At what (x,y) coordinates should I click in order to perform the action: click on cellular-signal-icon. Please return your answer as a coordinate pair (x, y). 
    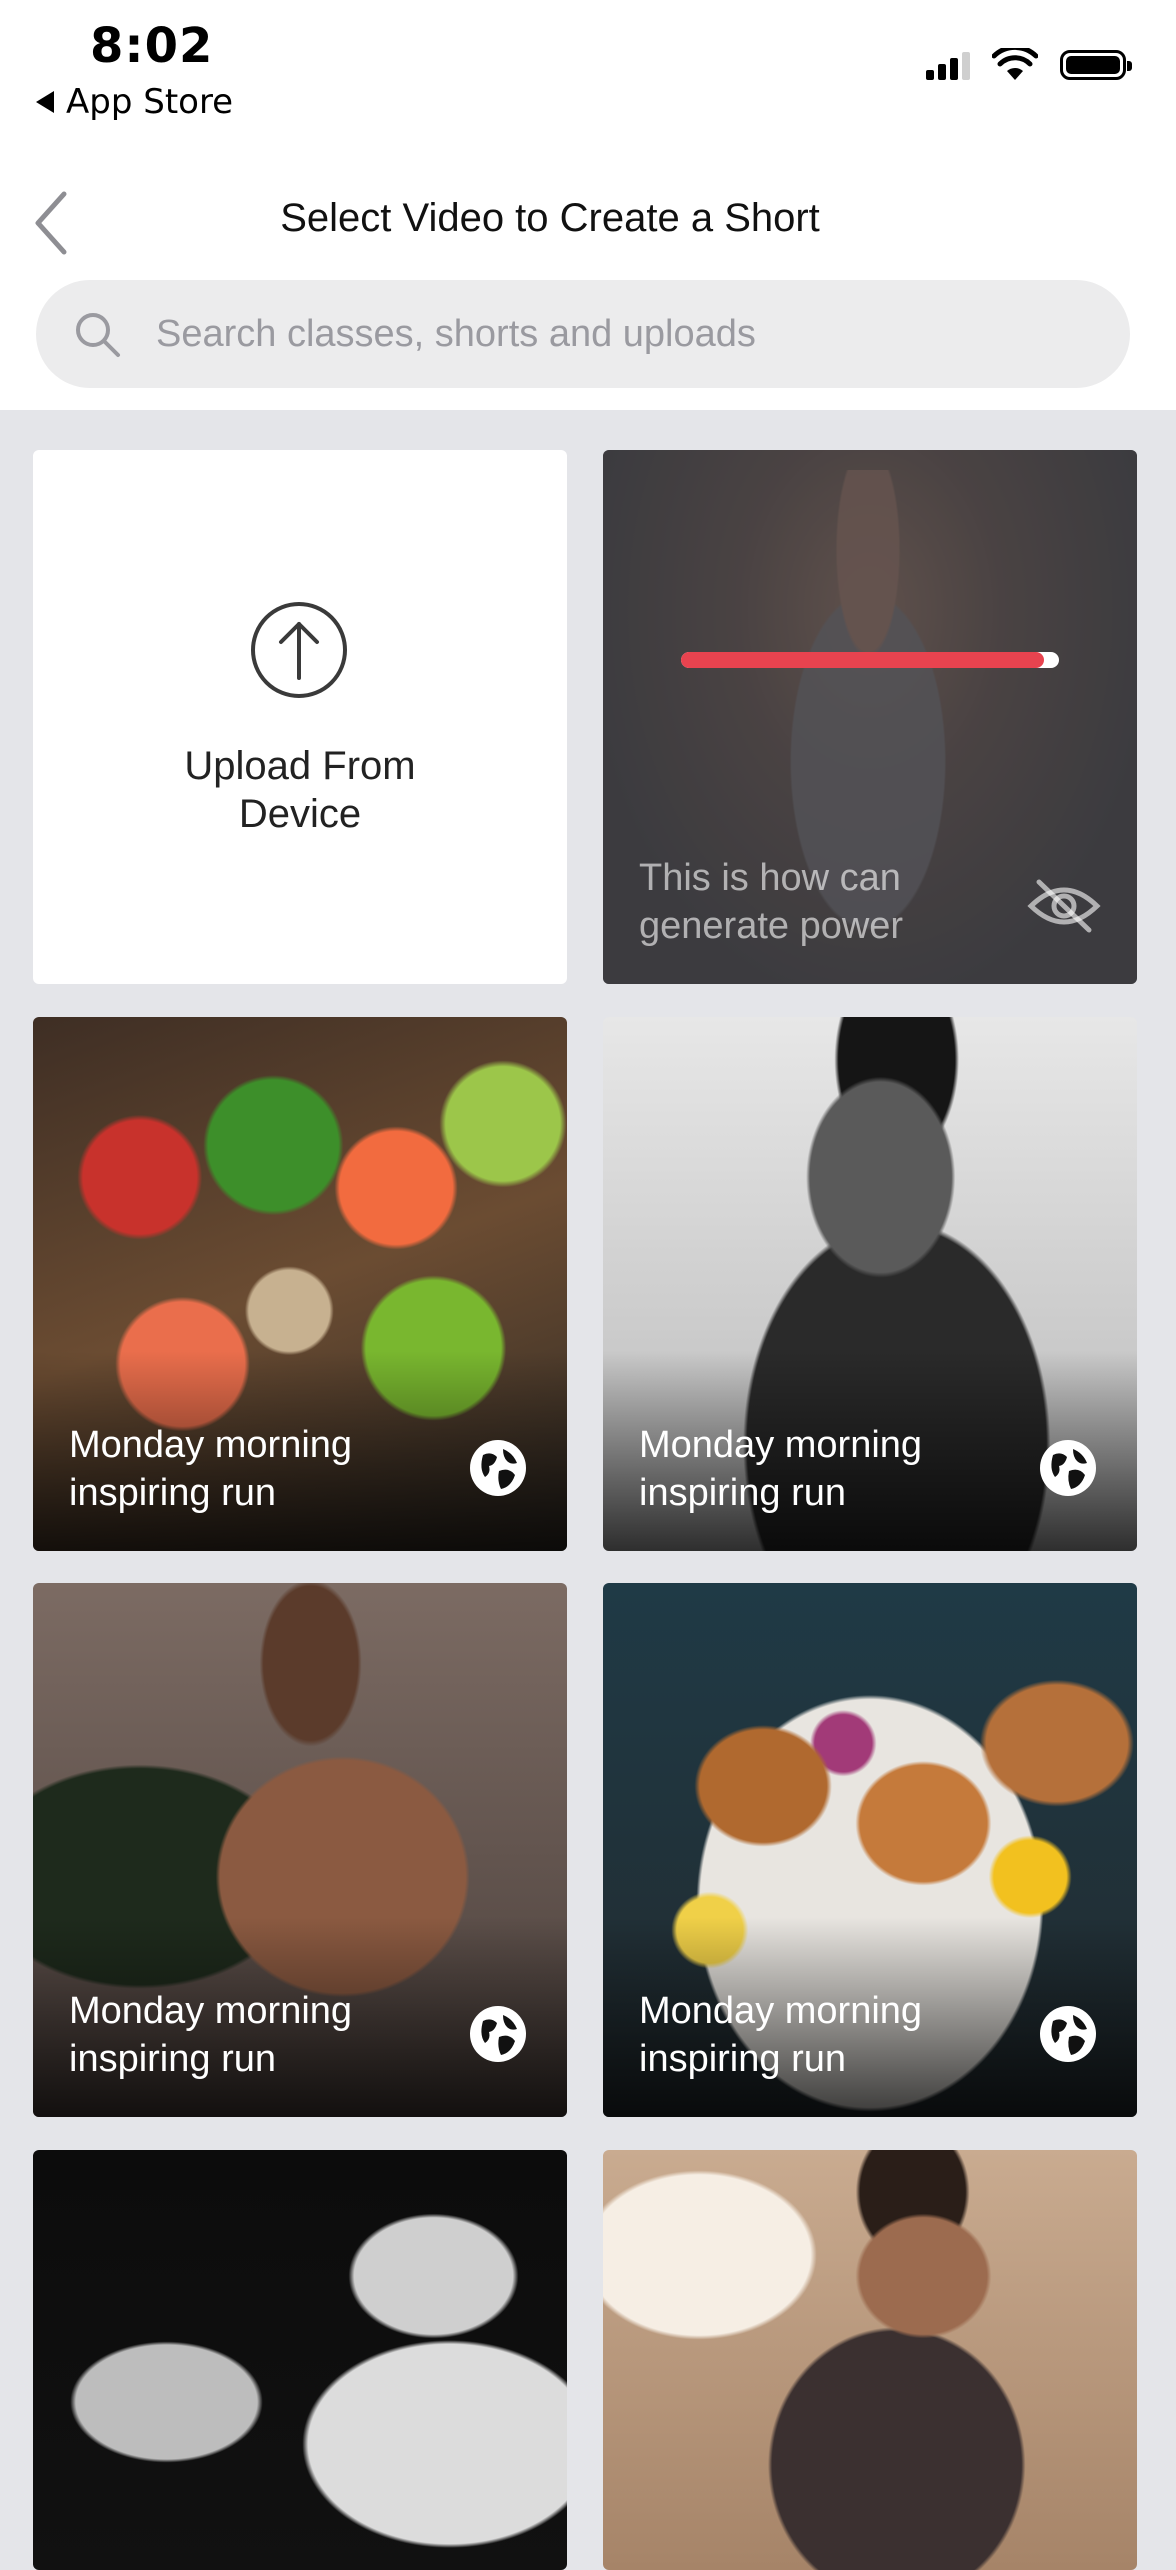
    Looking at the image, I should click on (948, 65).